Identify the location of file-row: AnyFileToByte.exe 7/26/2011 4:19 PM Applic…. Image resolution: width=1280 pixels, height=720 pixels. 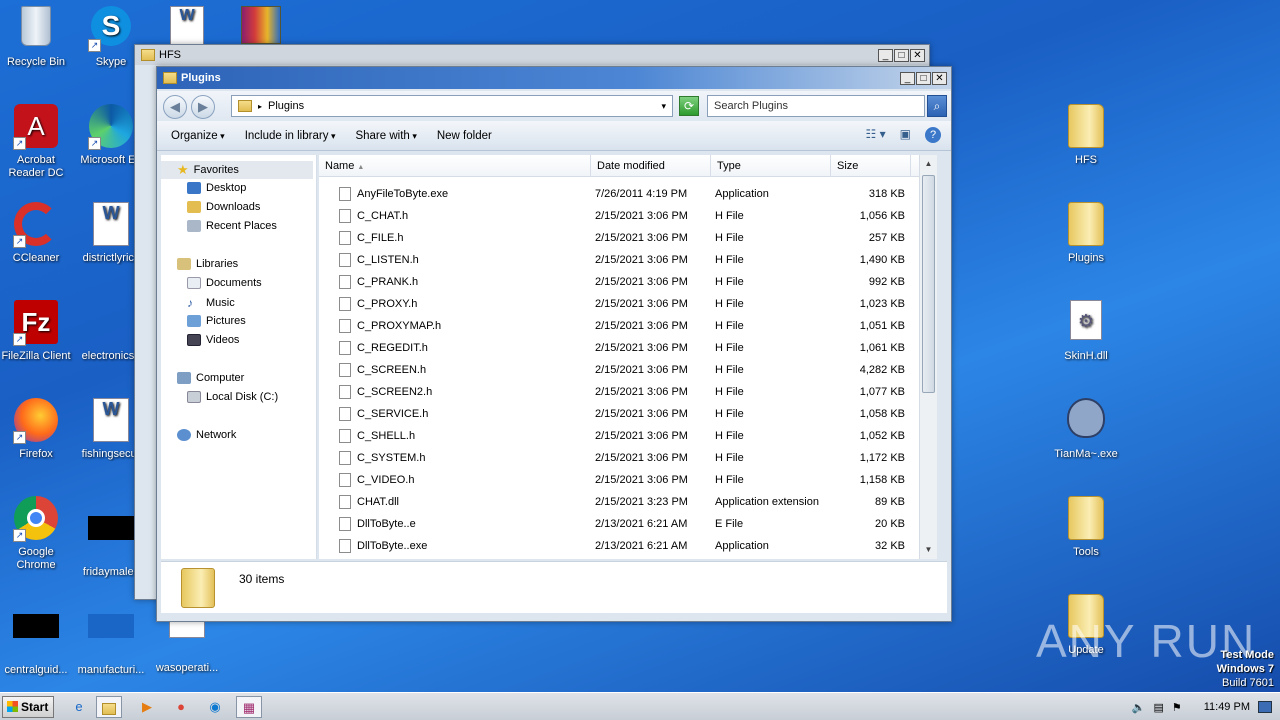
(619, 194).